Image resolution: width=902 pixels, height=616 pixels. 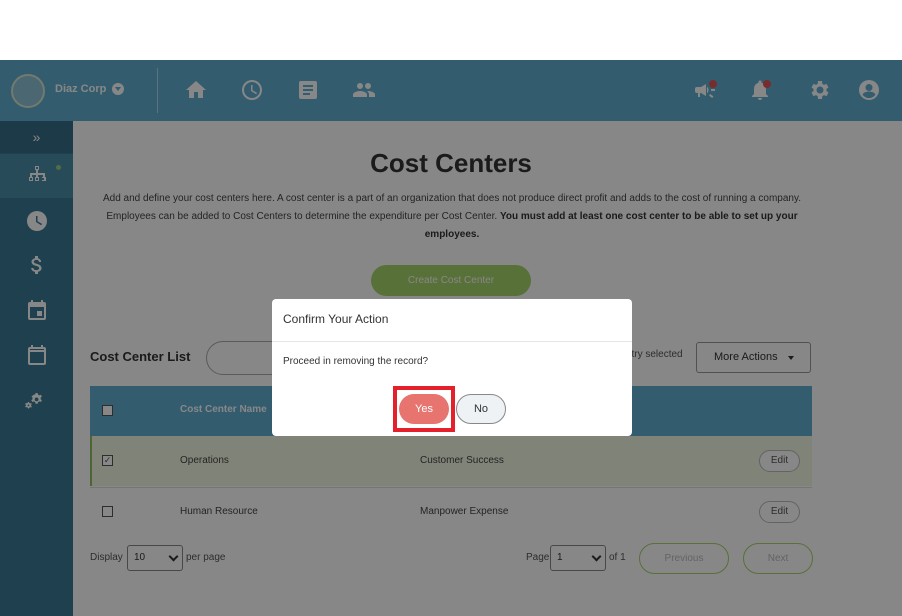 What do you see at coordinates (452, 341) in the screenshot?
I see `dialog-divider` at bounding box center [452, 341].